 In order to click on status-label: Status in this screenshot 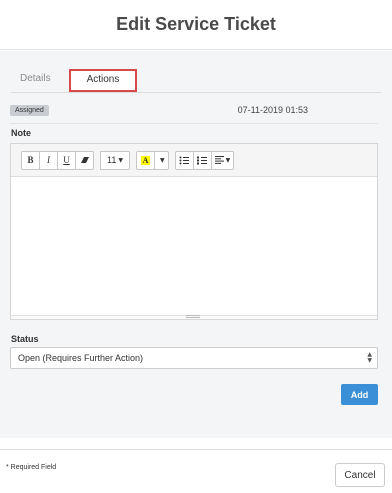, I will do `click(25, 339)`.